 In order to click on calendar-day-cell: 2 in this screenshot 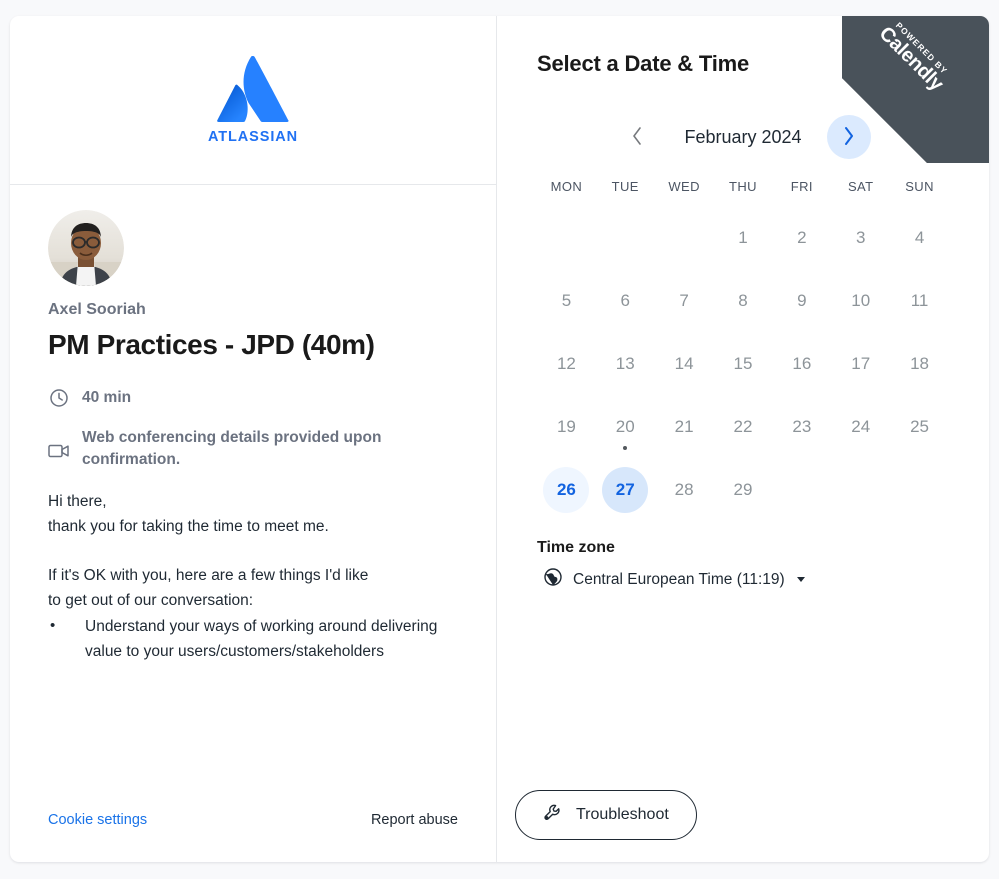, I will do `click(801, 237)`.